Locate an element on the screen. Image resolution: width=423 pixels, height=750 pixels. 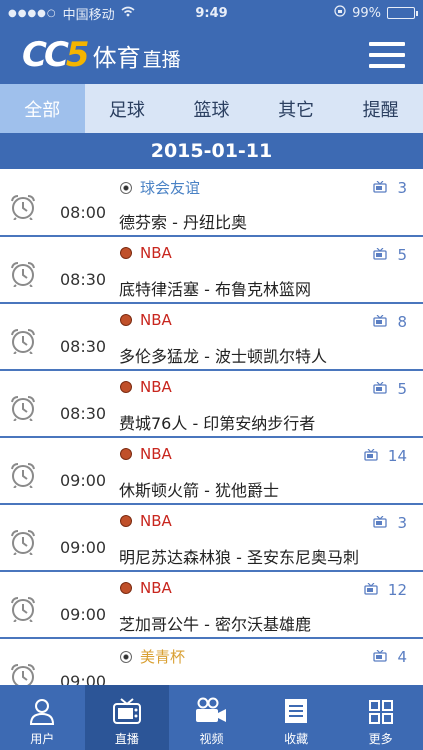
match-teams: 休斯顿火箭 - 犹他爵士 is located at coordinates (199, 490).